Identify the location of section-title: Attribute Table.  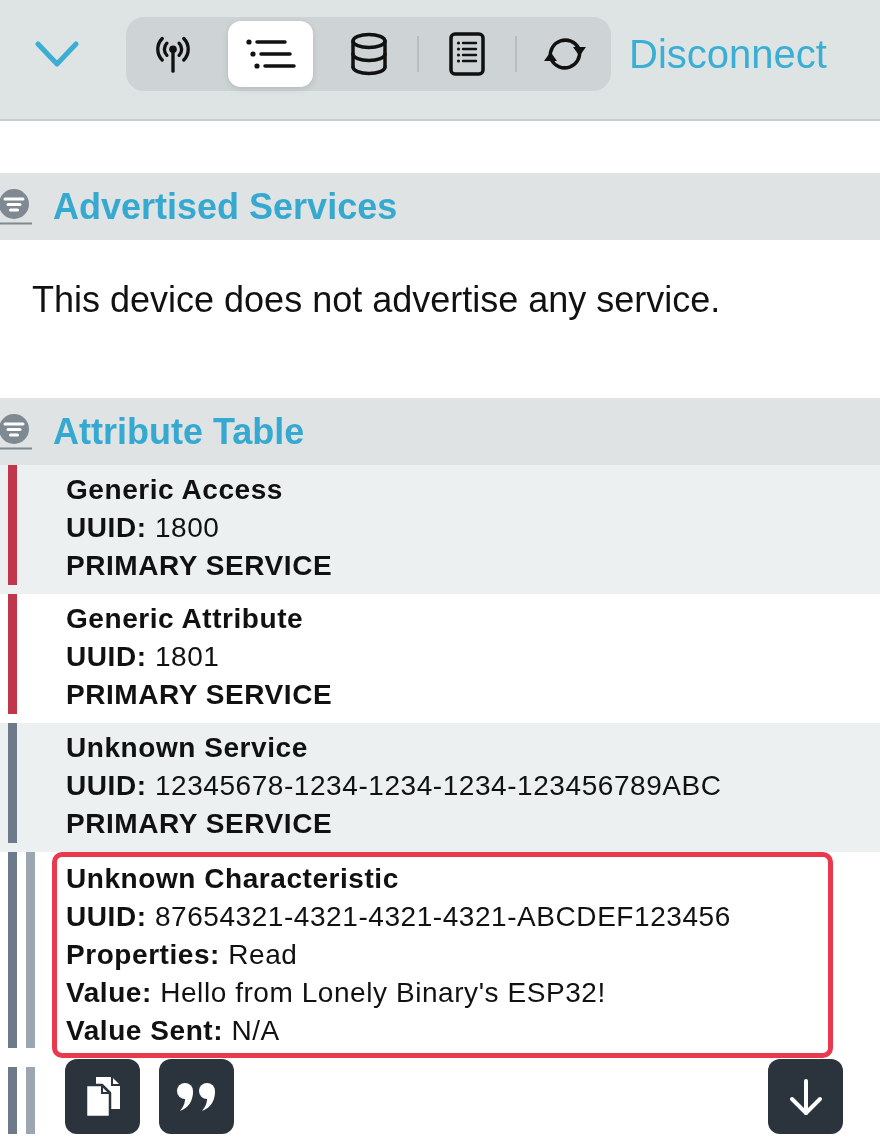
(179, 431).